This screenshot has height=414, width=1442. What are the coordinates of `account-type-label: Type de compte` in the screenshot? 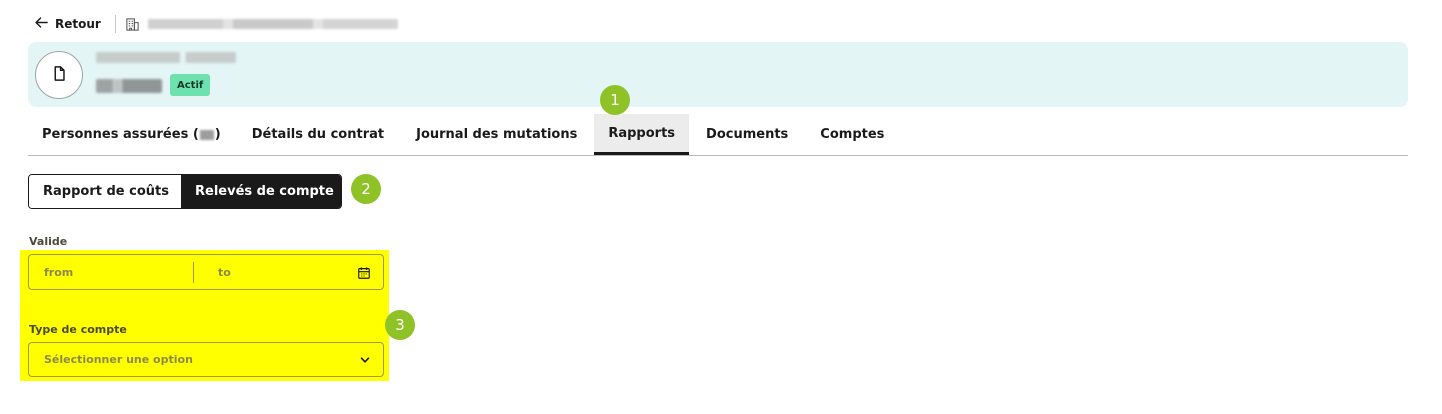 It's located at (78, 329).